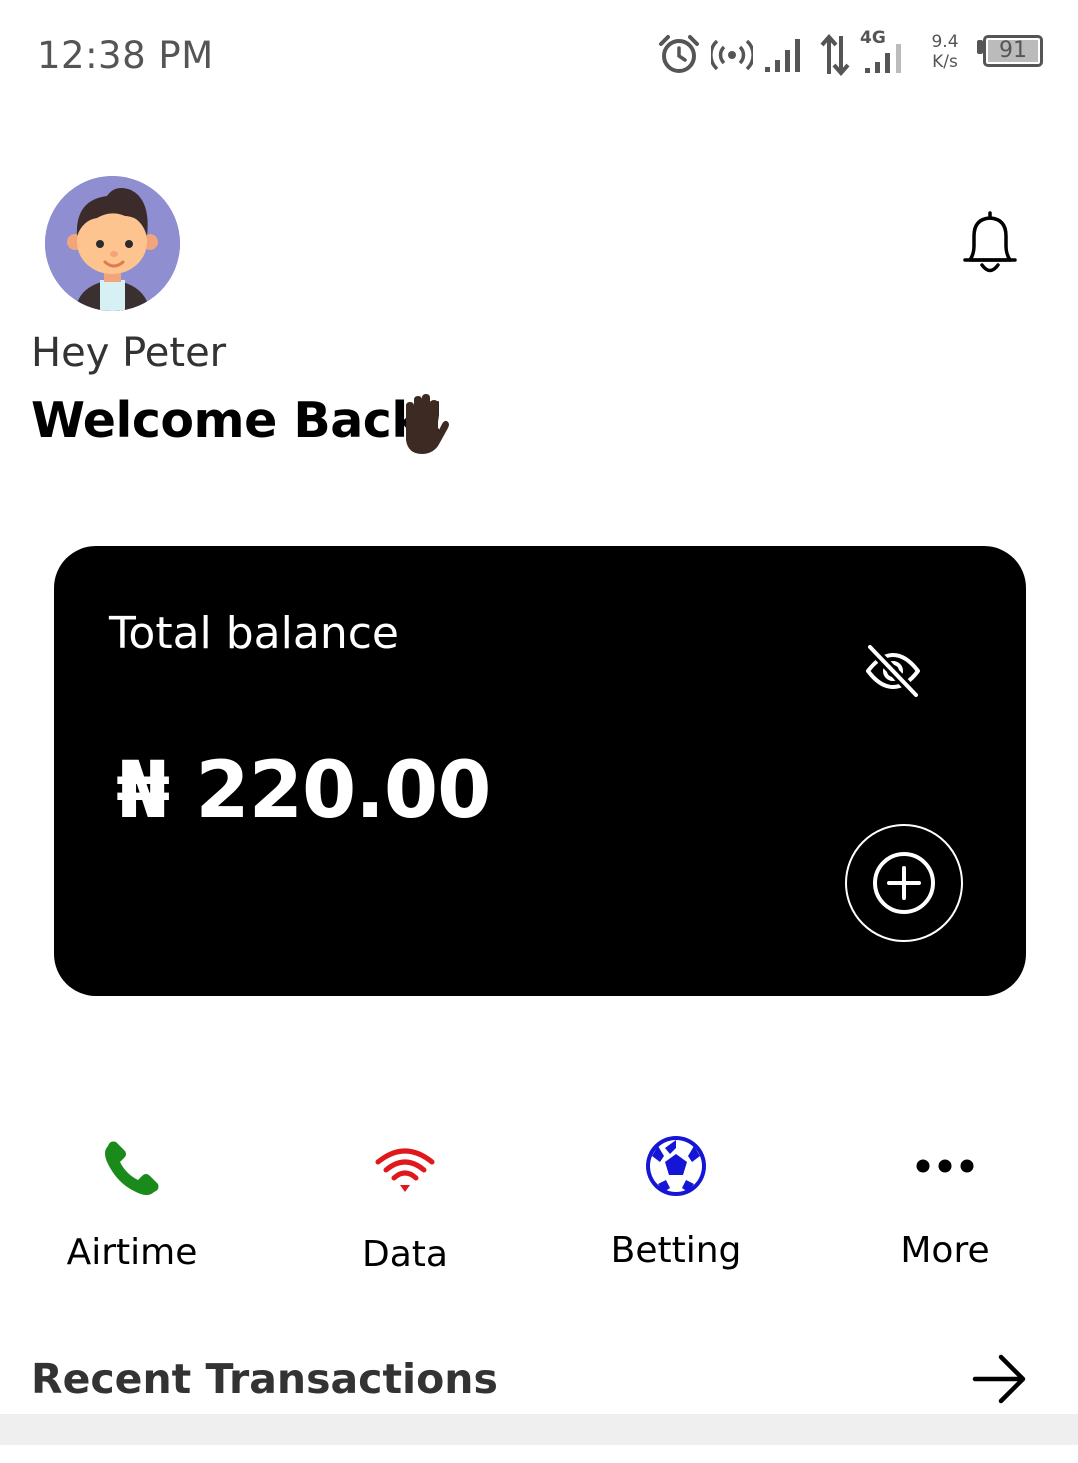 The width and height of the screenshot is (1078, 1463). I want to click on net-speed-unit: K/s, so click(945, 62).